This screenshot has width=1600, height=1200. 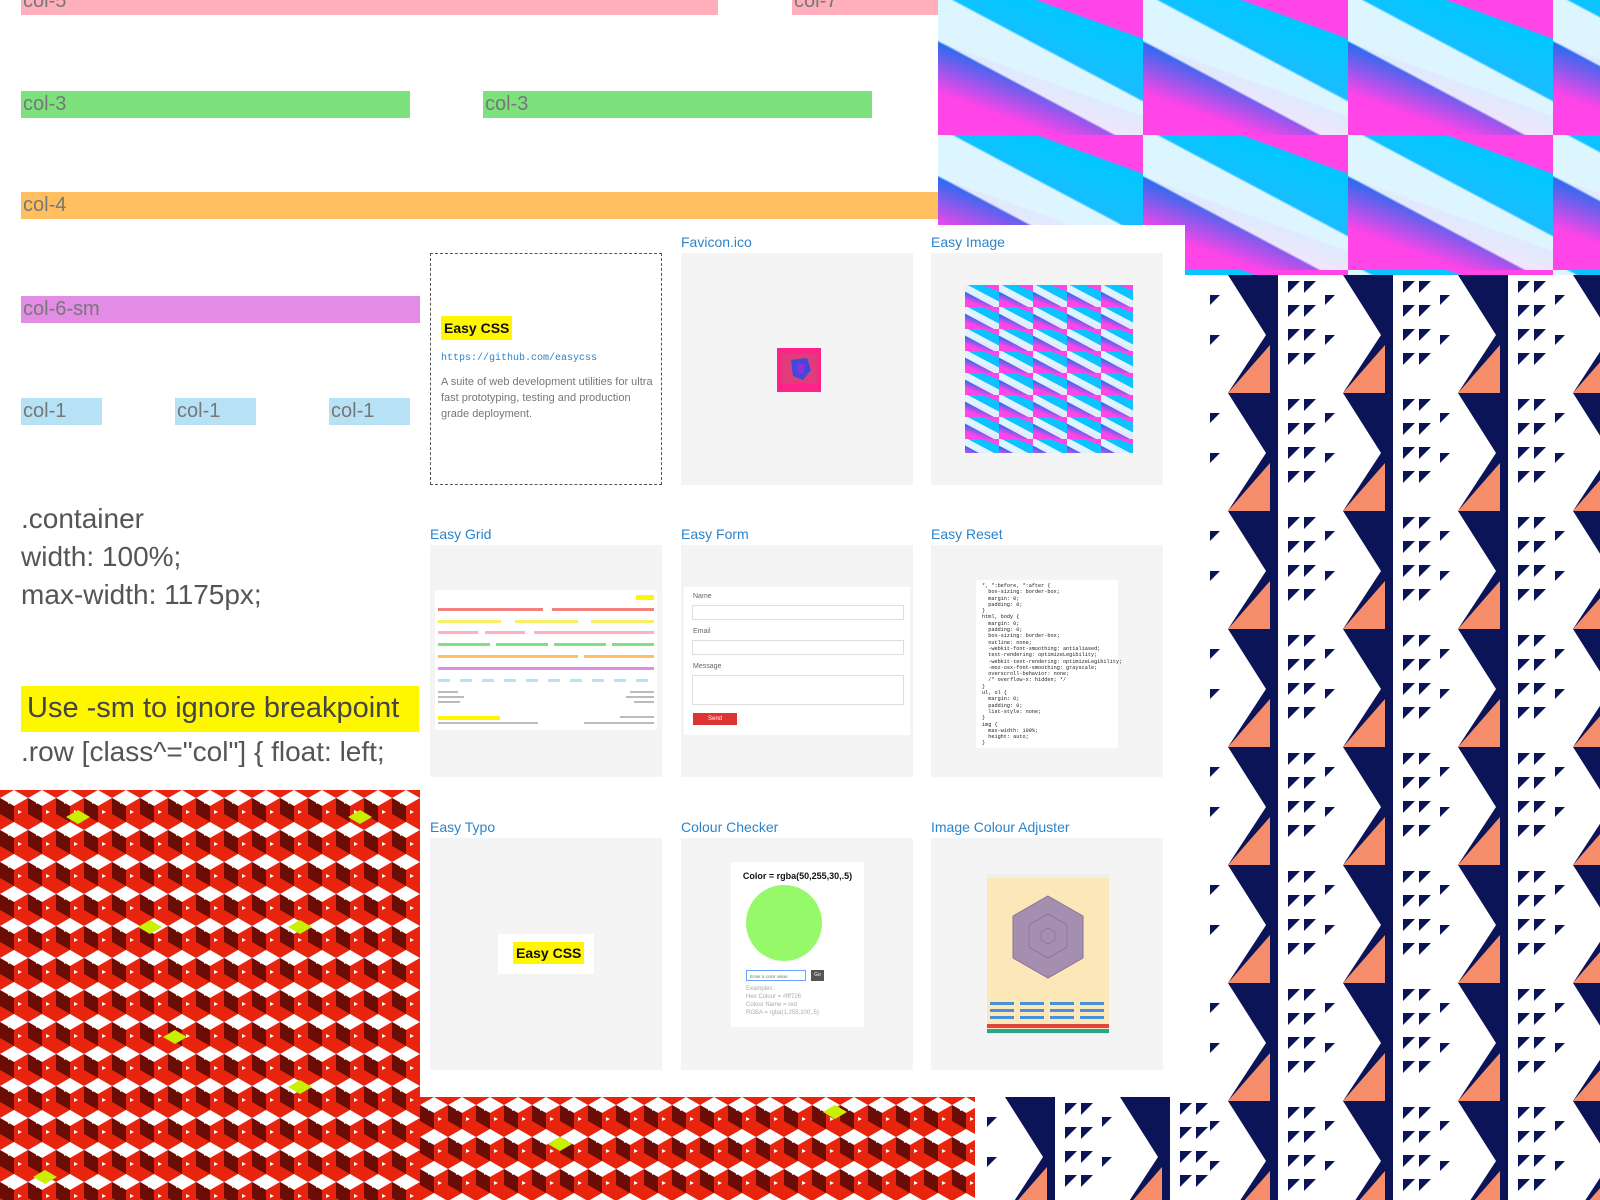 What do you see at coordinates (462, 827) in the screenshot?
I see `card-title-easy-typo: Easy Typo` at bounding box center [462, 827].